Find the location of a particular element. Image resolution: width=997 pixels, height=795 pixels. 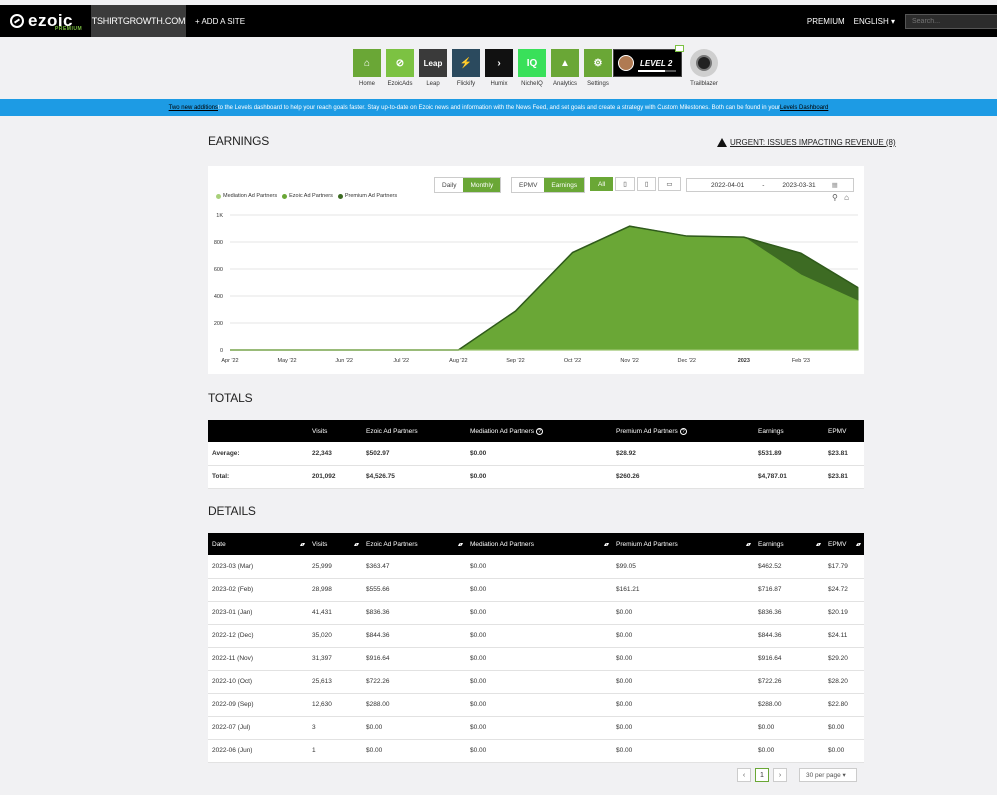

table-cell: $24.11 is located at coordinates (844, 636).